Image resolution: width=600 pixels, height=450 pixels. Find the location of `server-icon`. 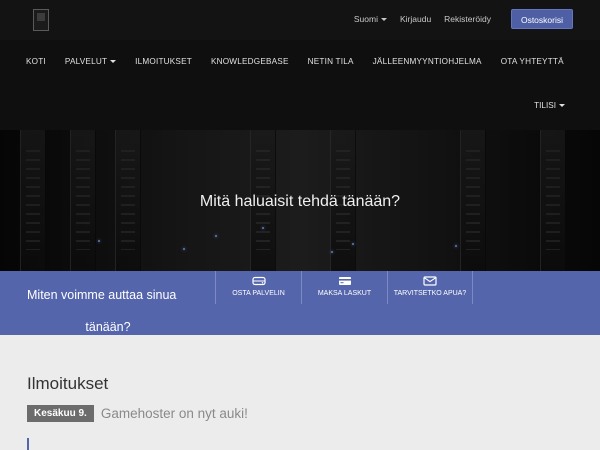

server-icon is located at coordinates (258, 281).